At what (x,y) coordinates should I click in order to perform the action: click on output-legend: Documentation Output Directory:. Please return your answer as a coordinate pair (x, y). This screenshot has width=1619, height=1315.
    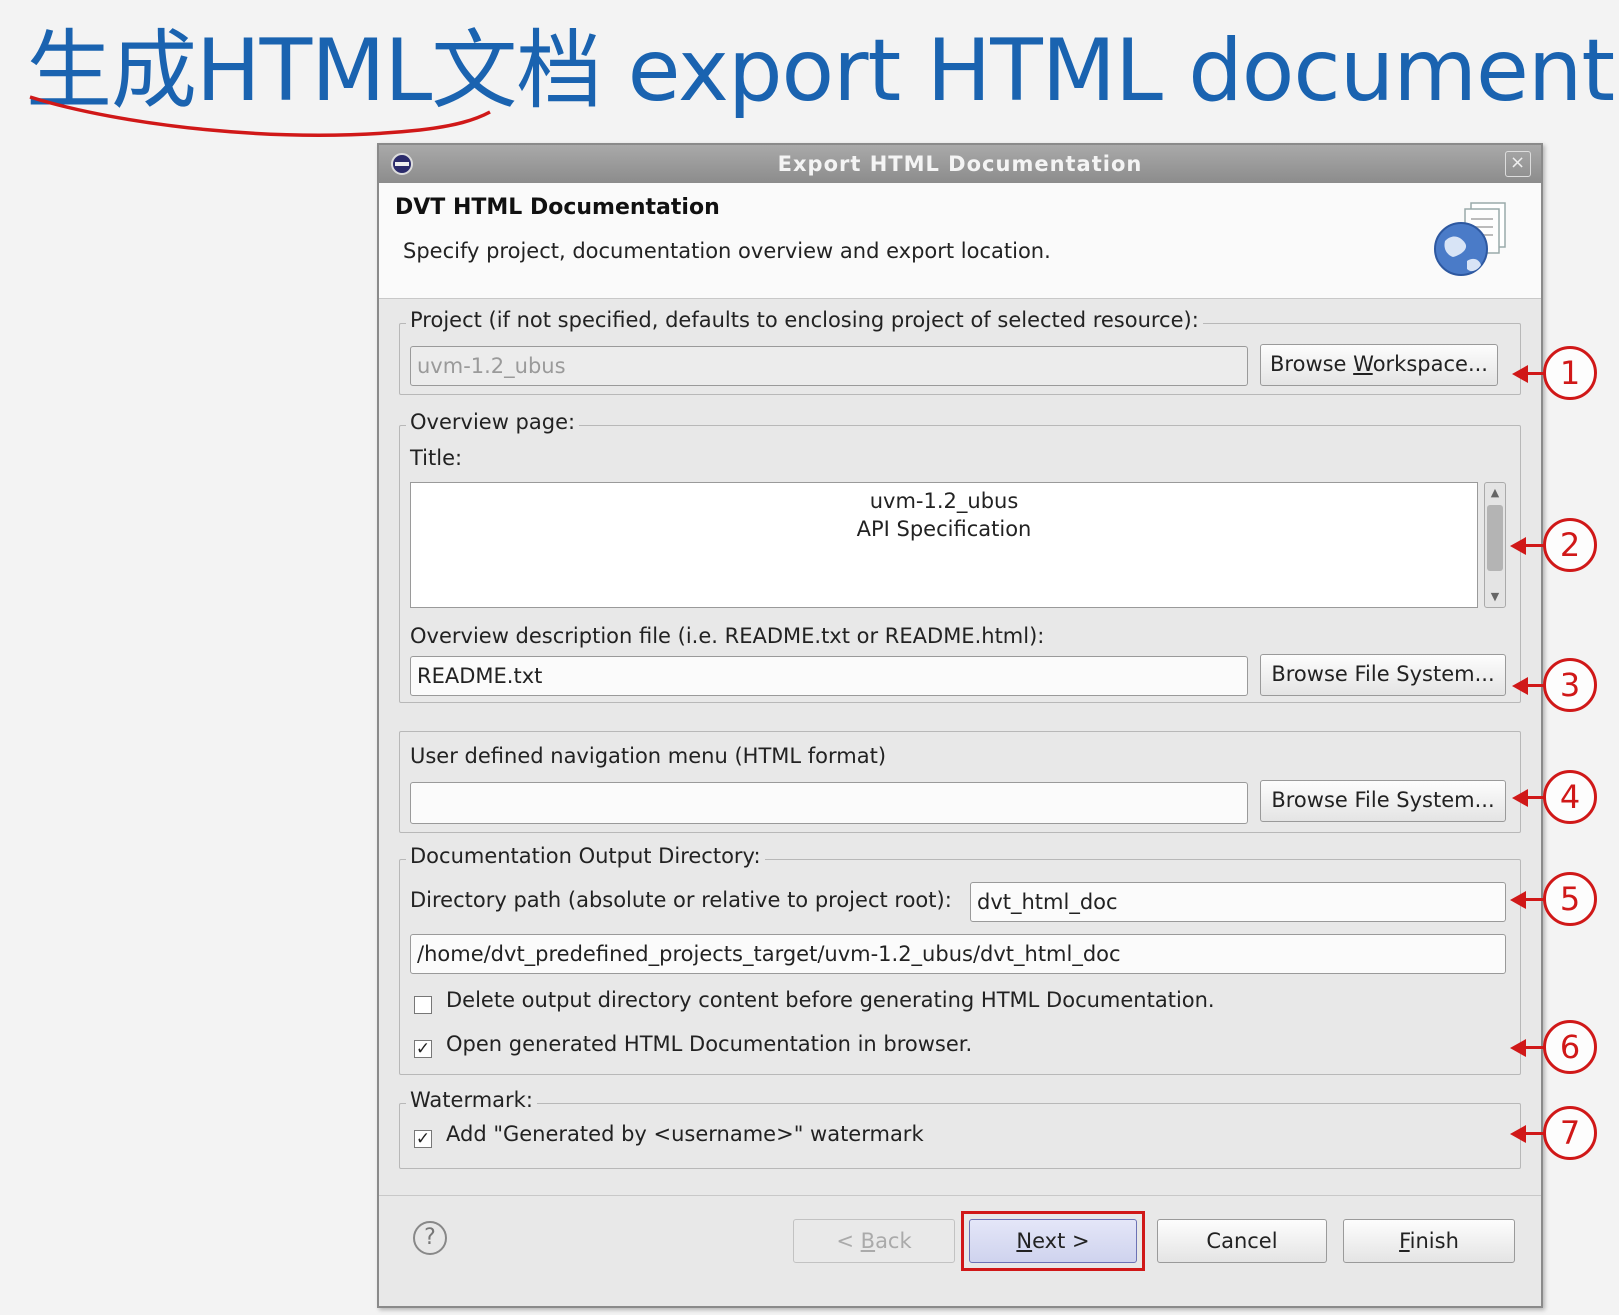
    Looking at the image, I should click on (585, 856).